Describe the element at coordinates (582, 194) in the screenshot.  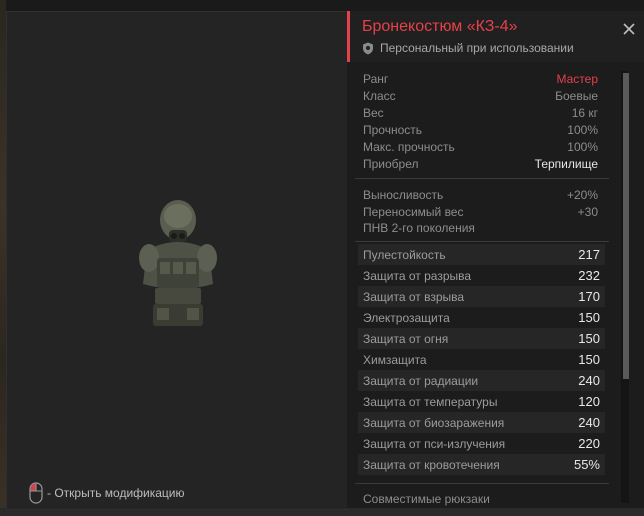
I see `bonus-value: +20%` at that location.